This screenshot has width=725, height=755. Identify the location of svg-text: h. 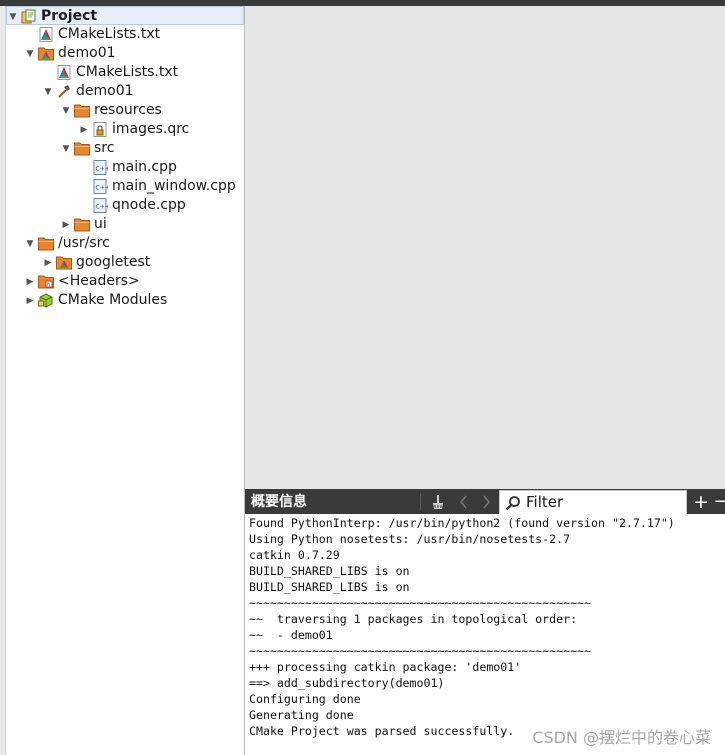
(48, 285).